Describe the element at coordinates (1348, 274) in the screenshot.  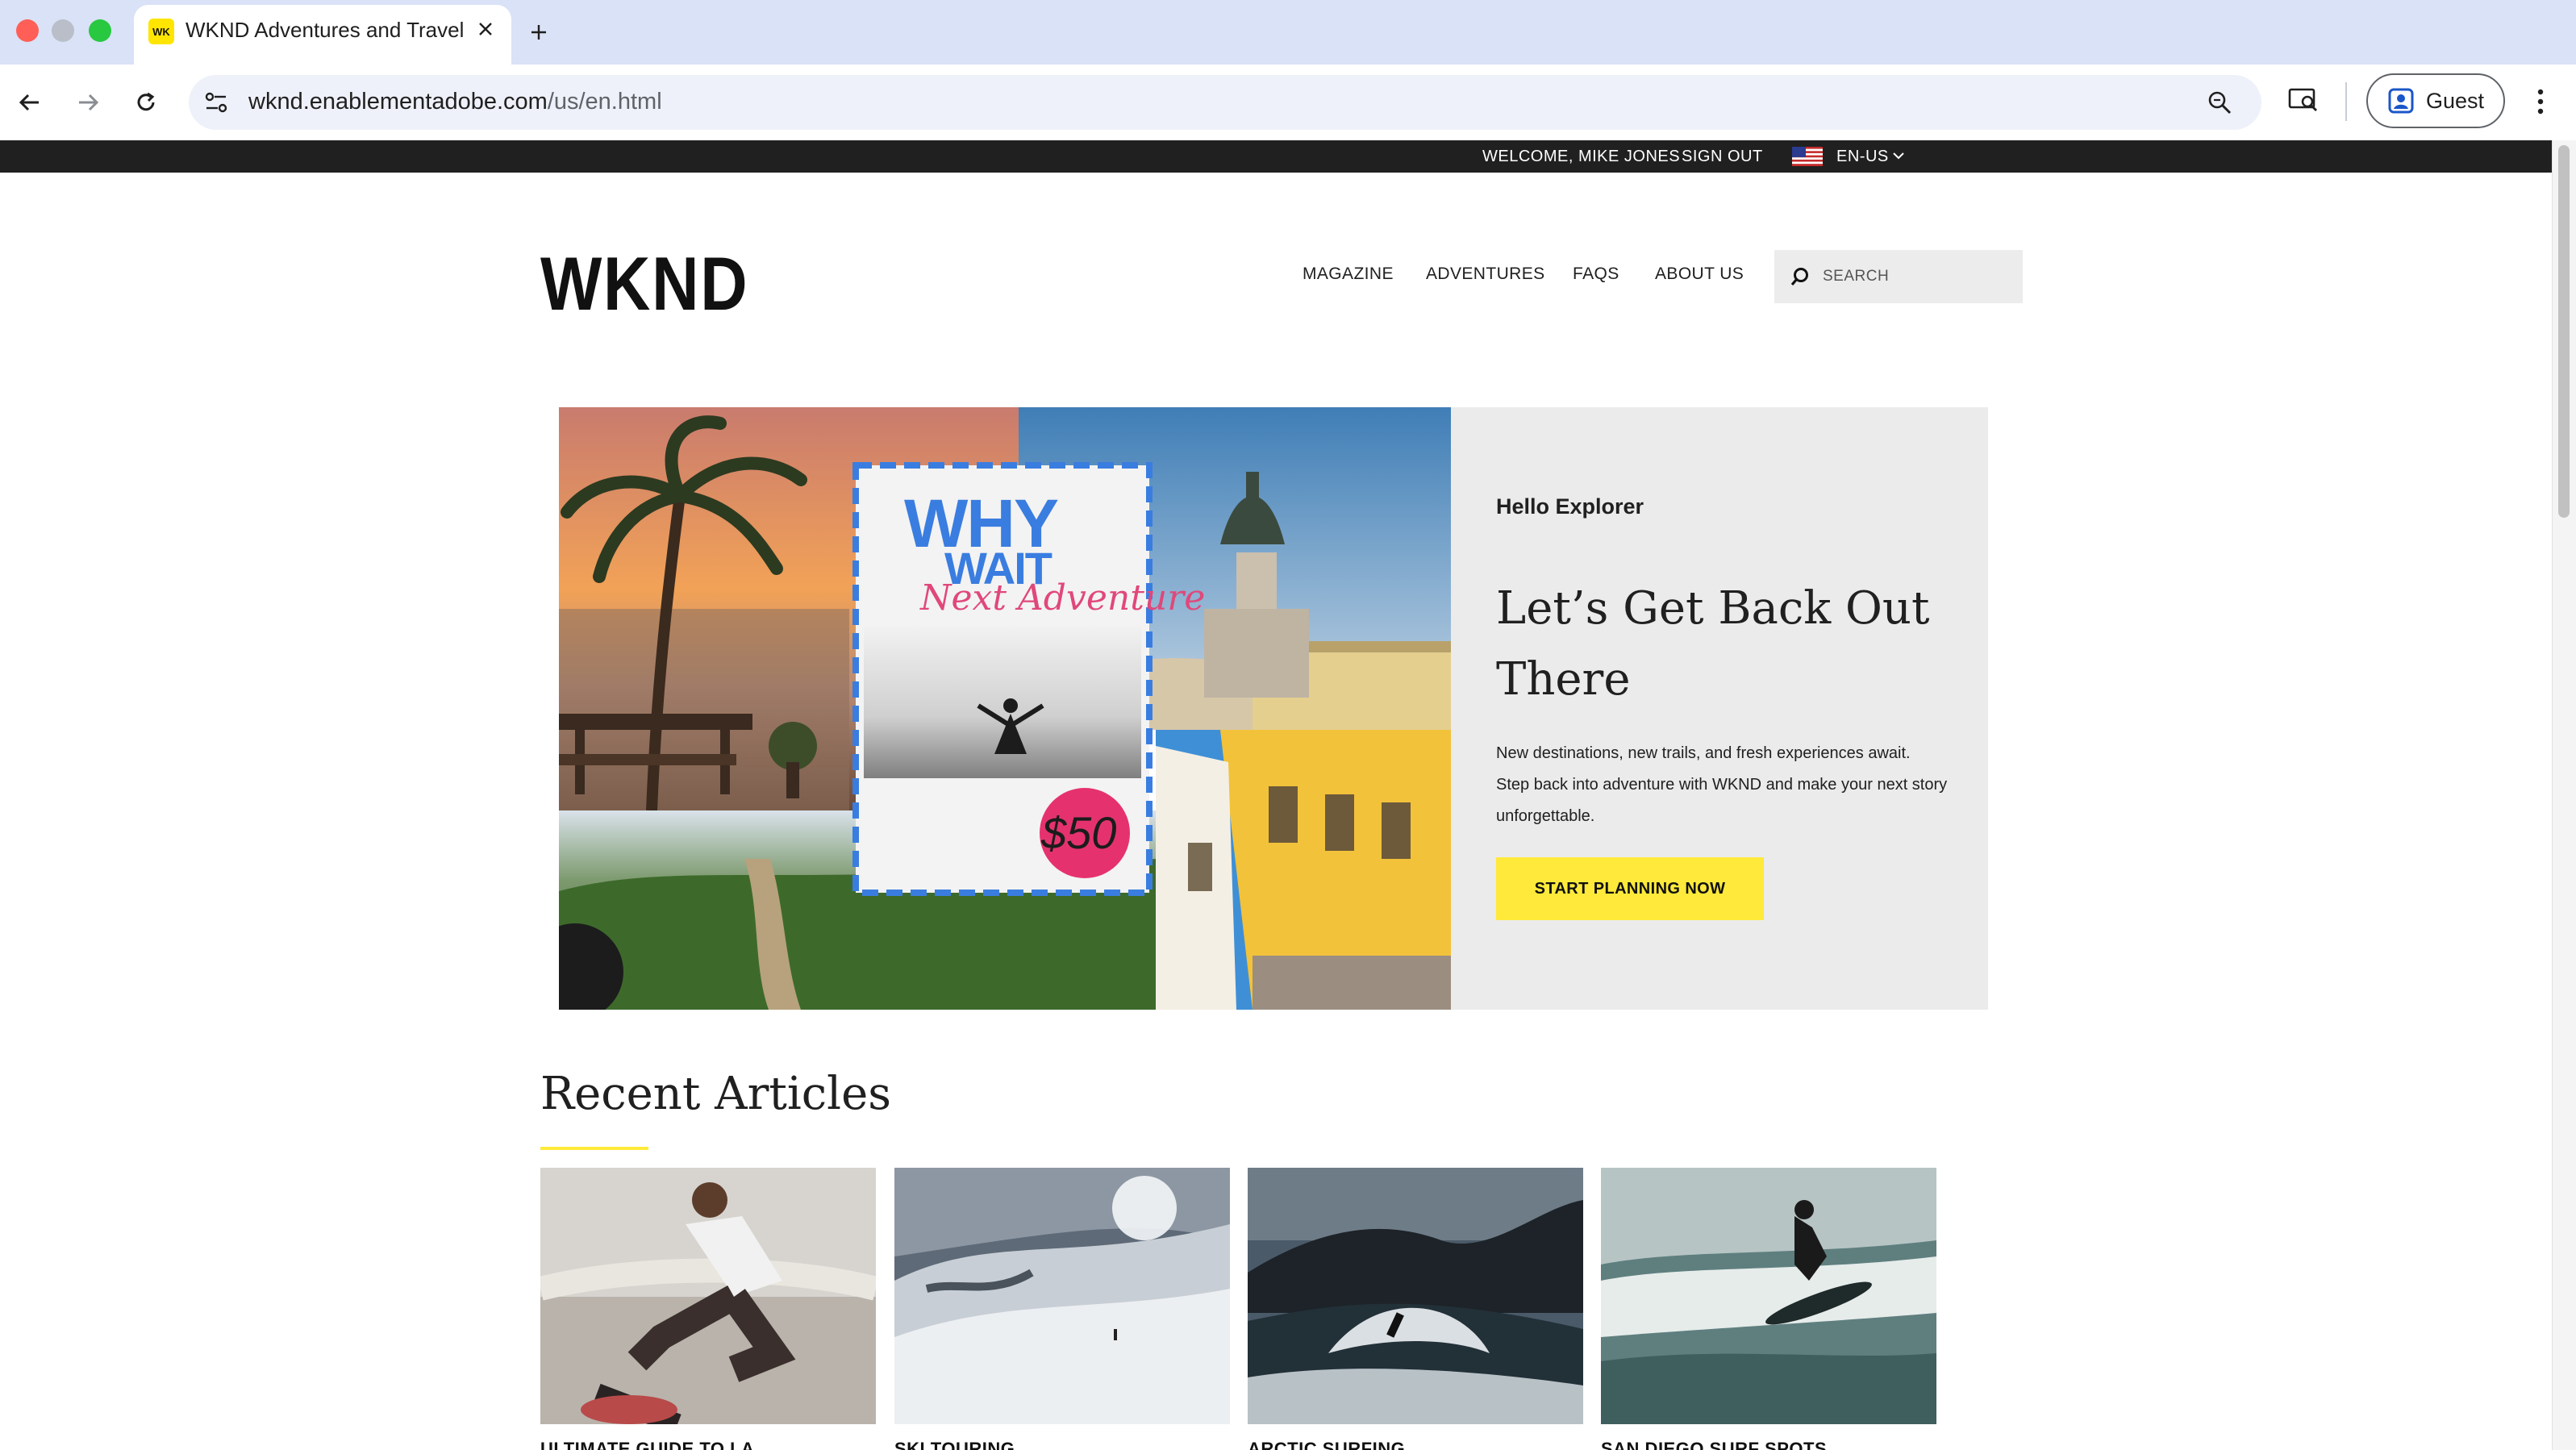
I see `nav-magazine: MAGAZINE` at that location.